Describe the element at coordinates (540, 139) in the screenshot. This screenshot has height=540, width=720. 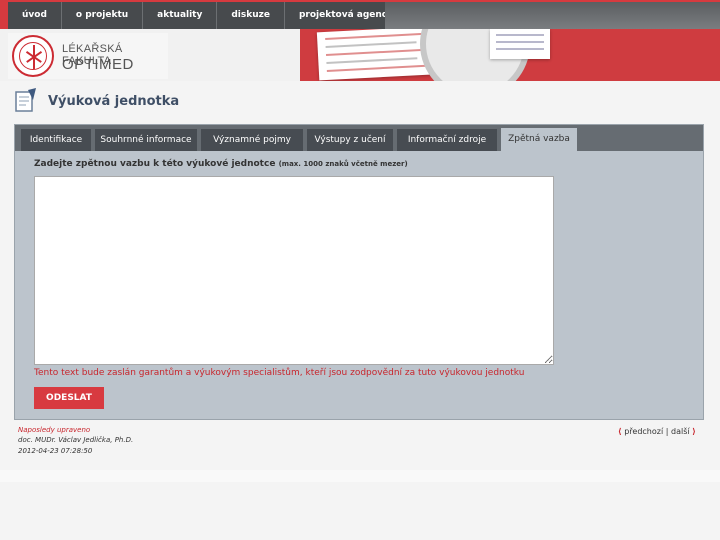
I see `tab-zpetna-vazba: Zpětná vazba` at that location.